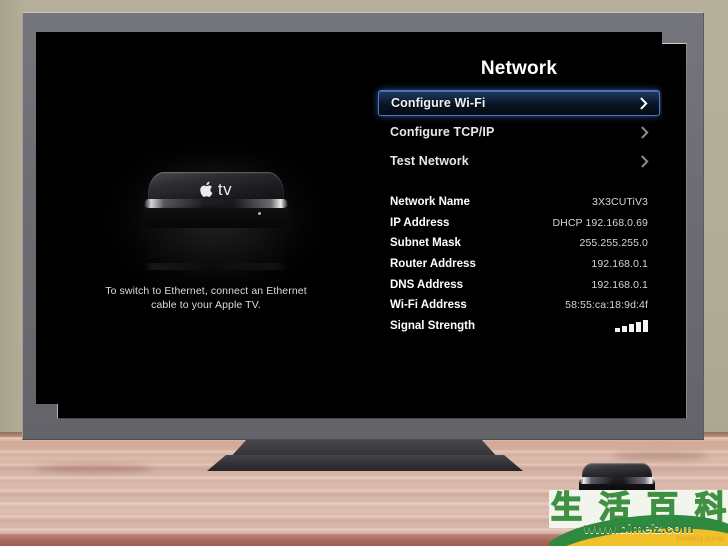 Image resolution: width=728 pixels, height=546 pixels. Describe the element at coordinates (365, 463) in the screenshot. I see `tv-stand-base` at that location.